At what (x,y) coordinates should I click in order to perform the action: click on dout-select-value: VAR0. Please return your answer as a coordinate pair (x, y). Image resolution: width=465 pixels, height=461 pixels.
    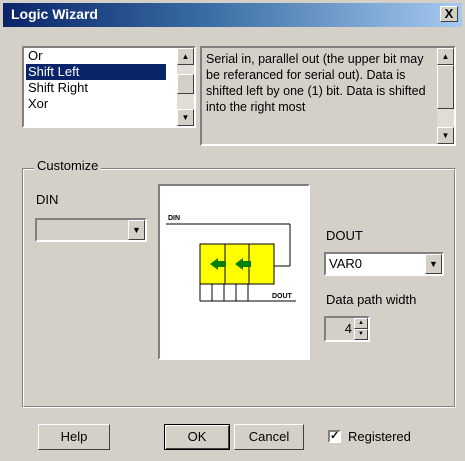
    Looking at the image, I should click on (345, 263).